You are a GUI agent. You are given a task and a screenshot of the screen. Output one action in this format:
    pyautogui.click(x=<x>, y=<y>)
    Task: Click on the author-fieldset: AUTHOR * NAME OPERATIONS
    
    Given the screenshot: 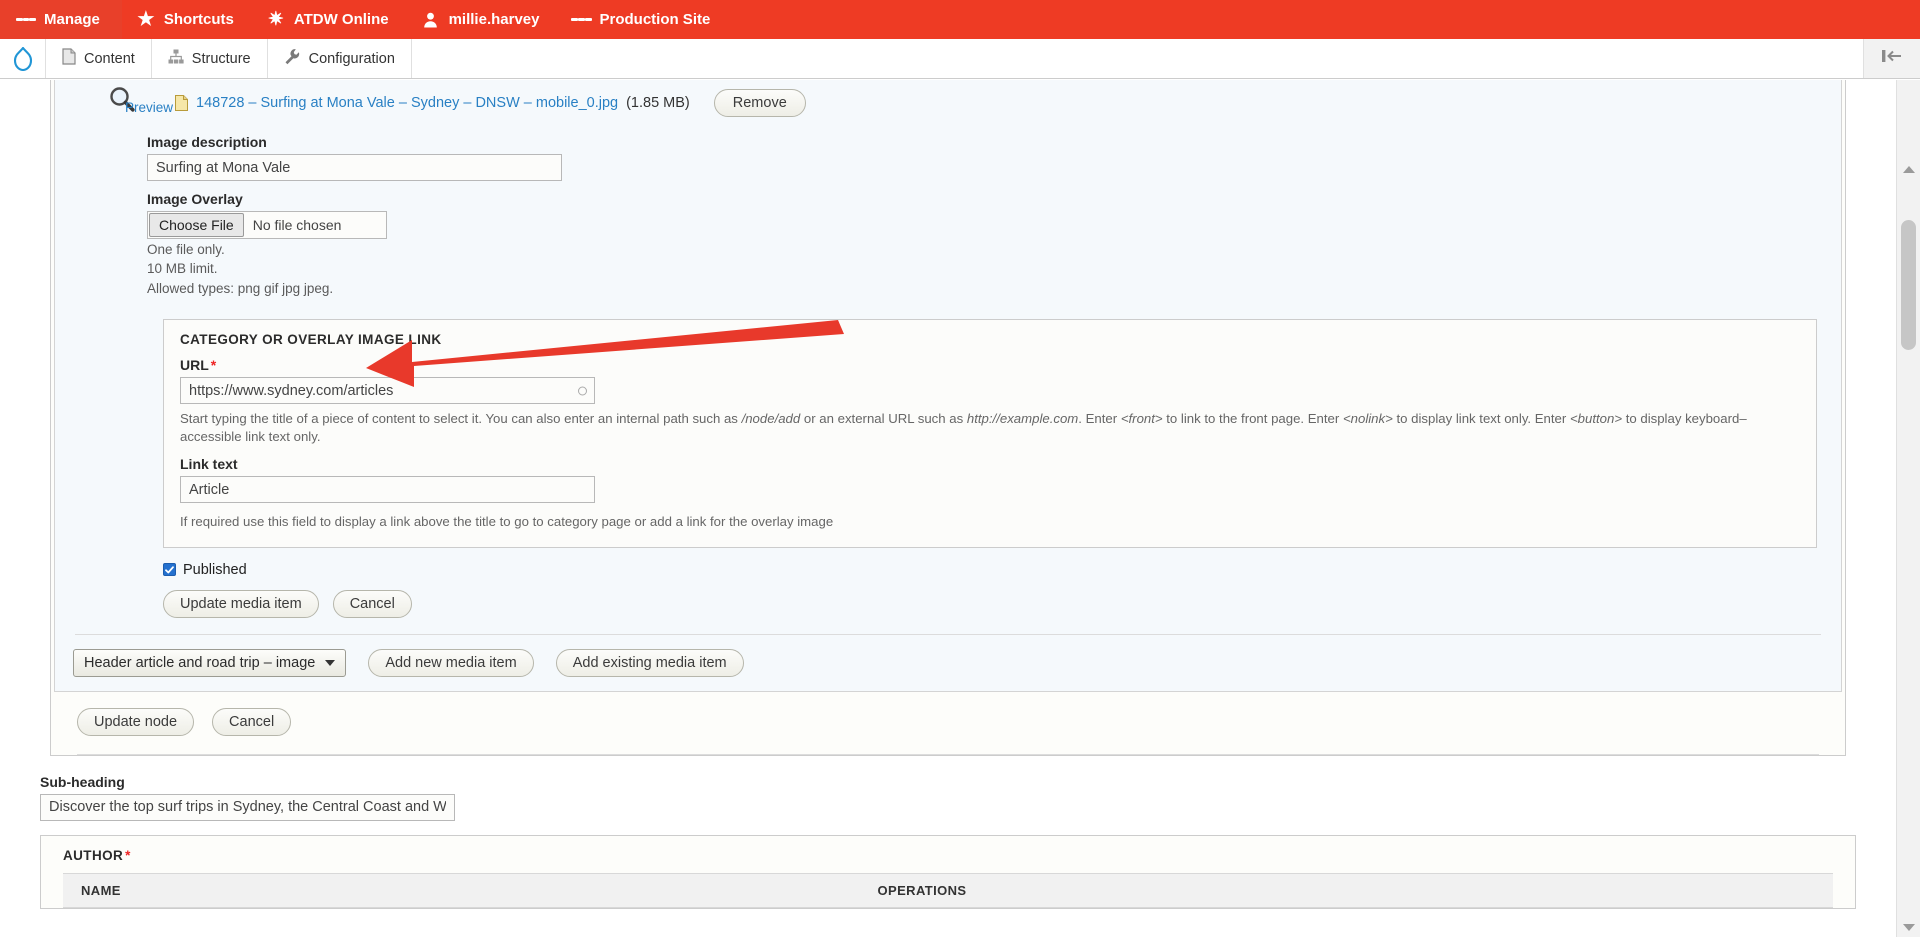 What is the action you would take?
    pyautogui.click(x=948, y=871)
    